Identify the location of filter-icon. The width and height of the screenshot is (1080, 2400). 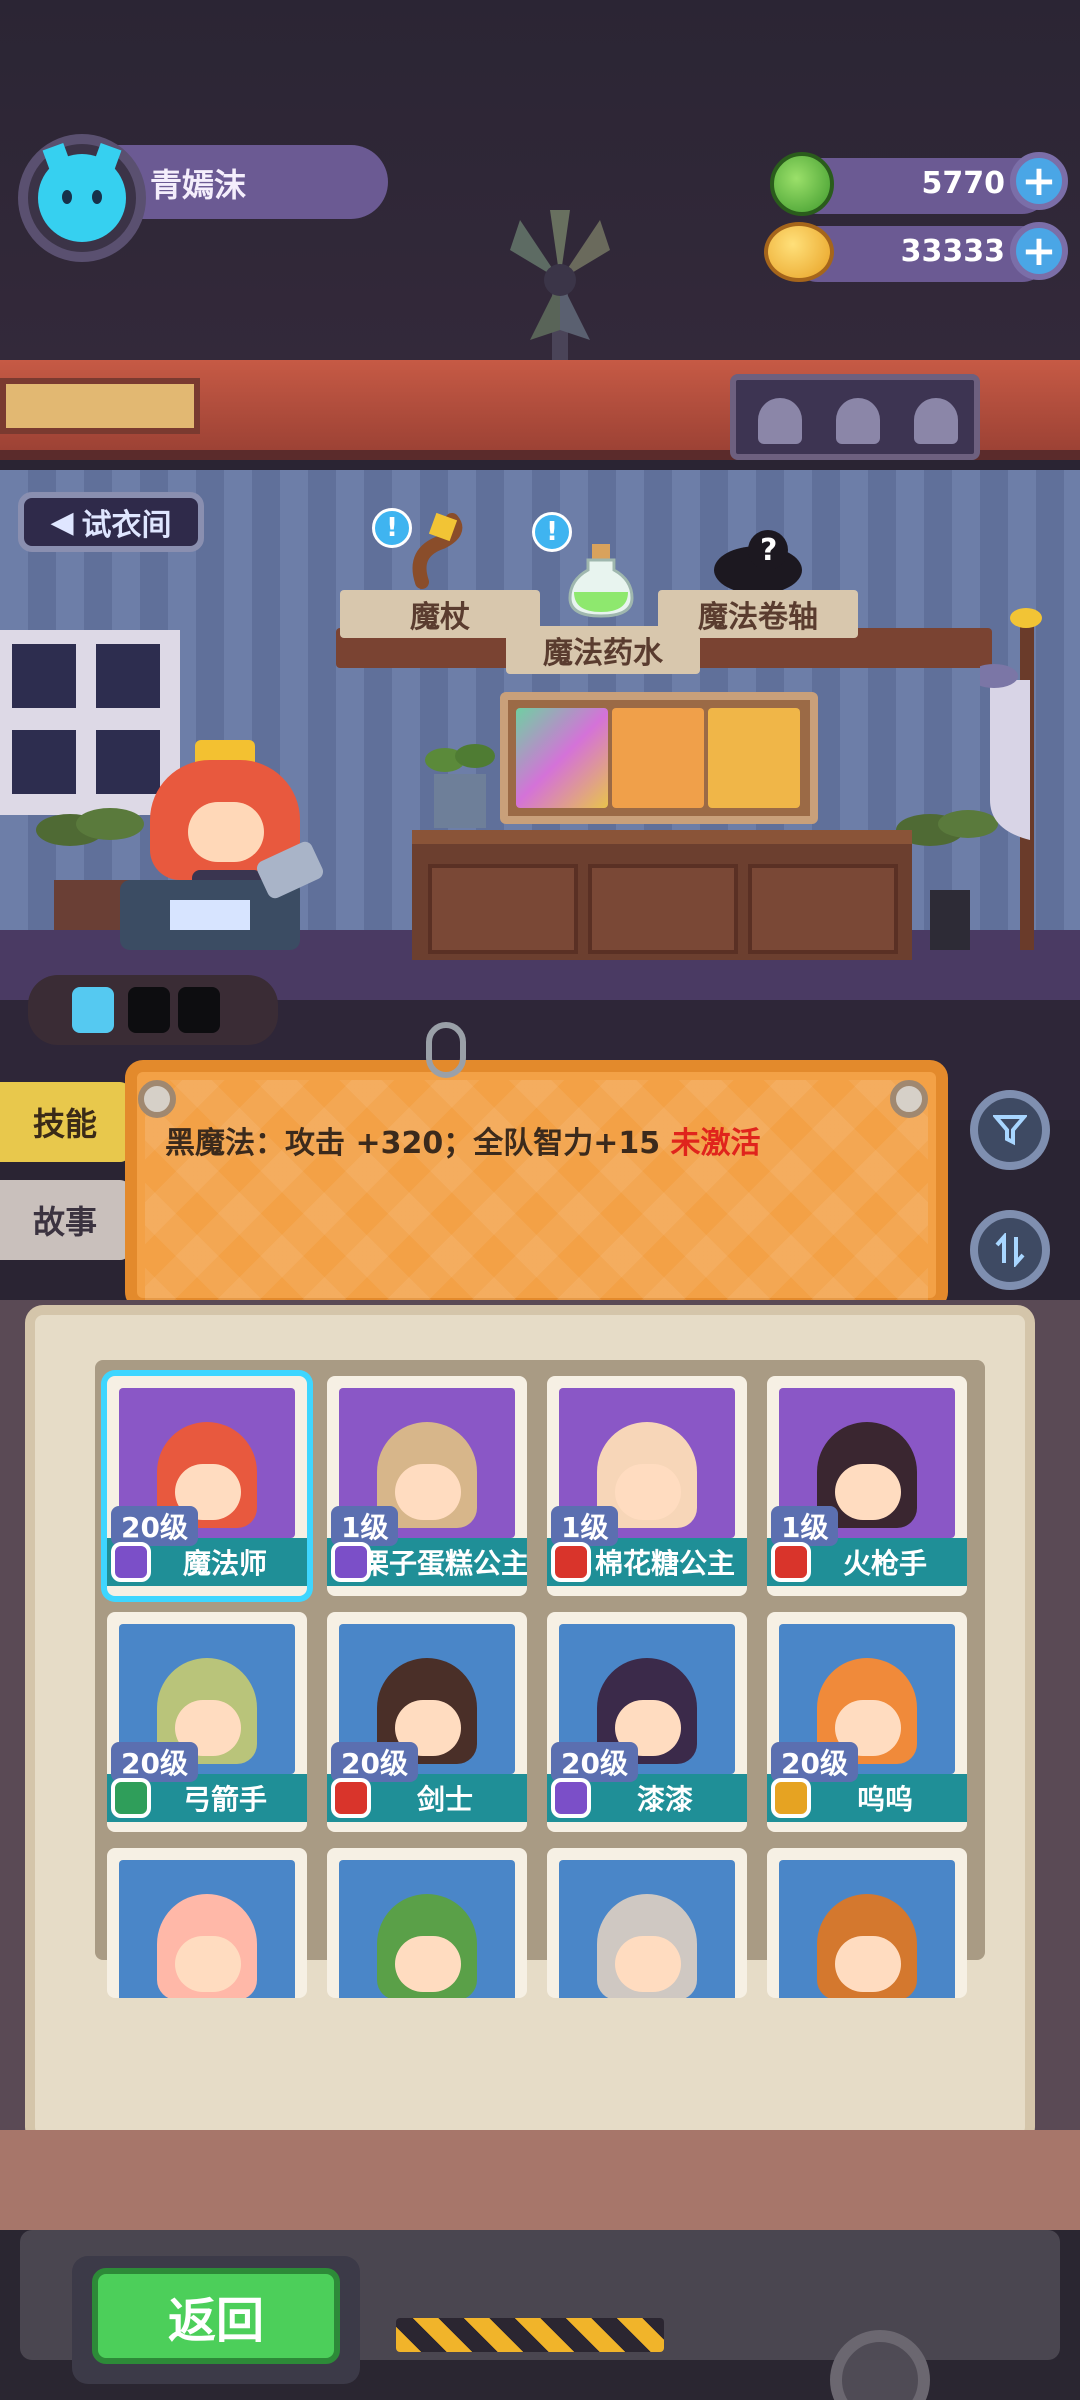
(1010, 1130).